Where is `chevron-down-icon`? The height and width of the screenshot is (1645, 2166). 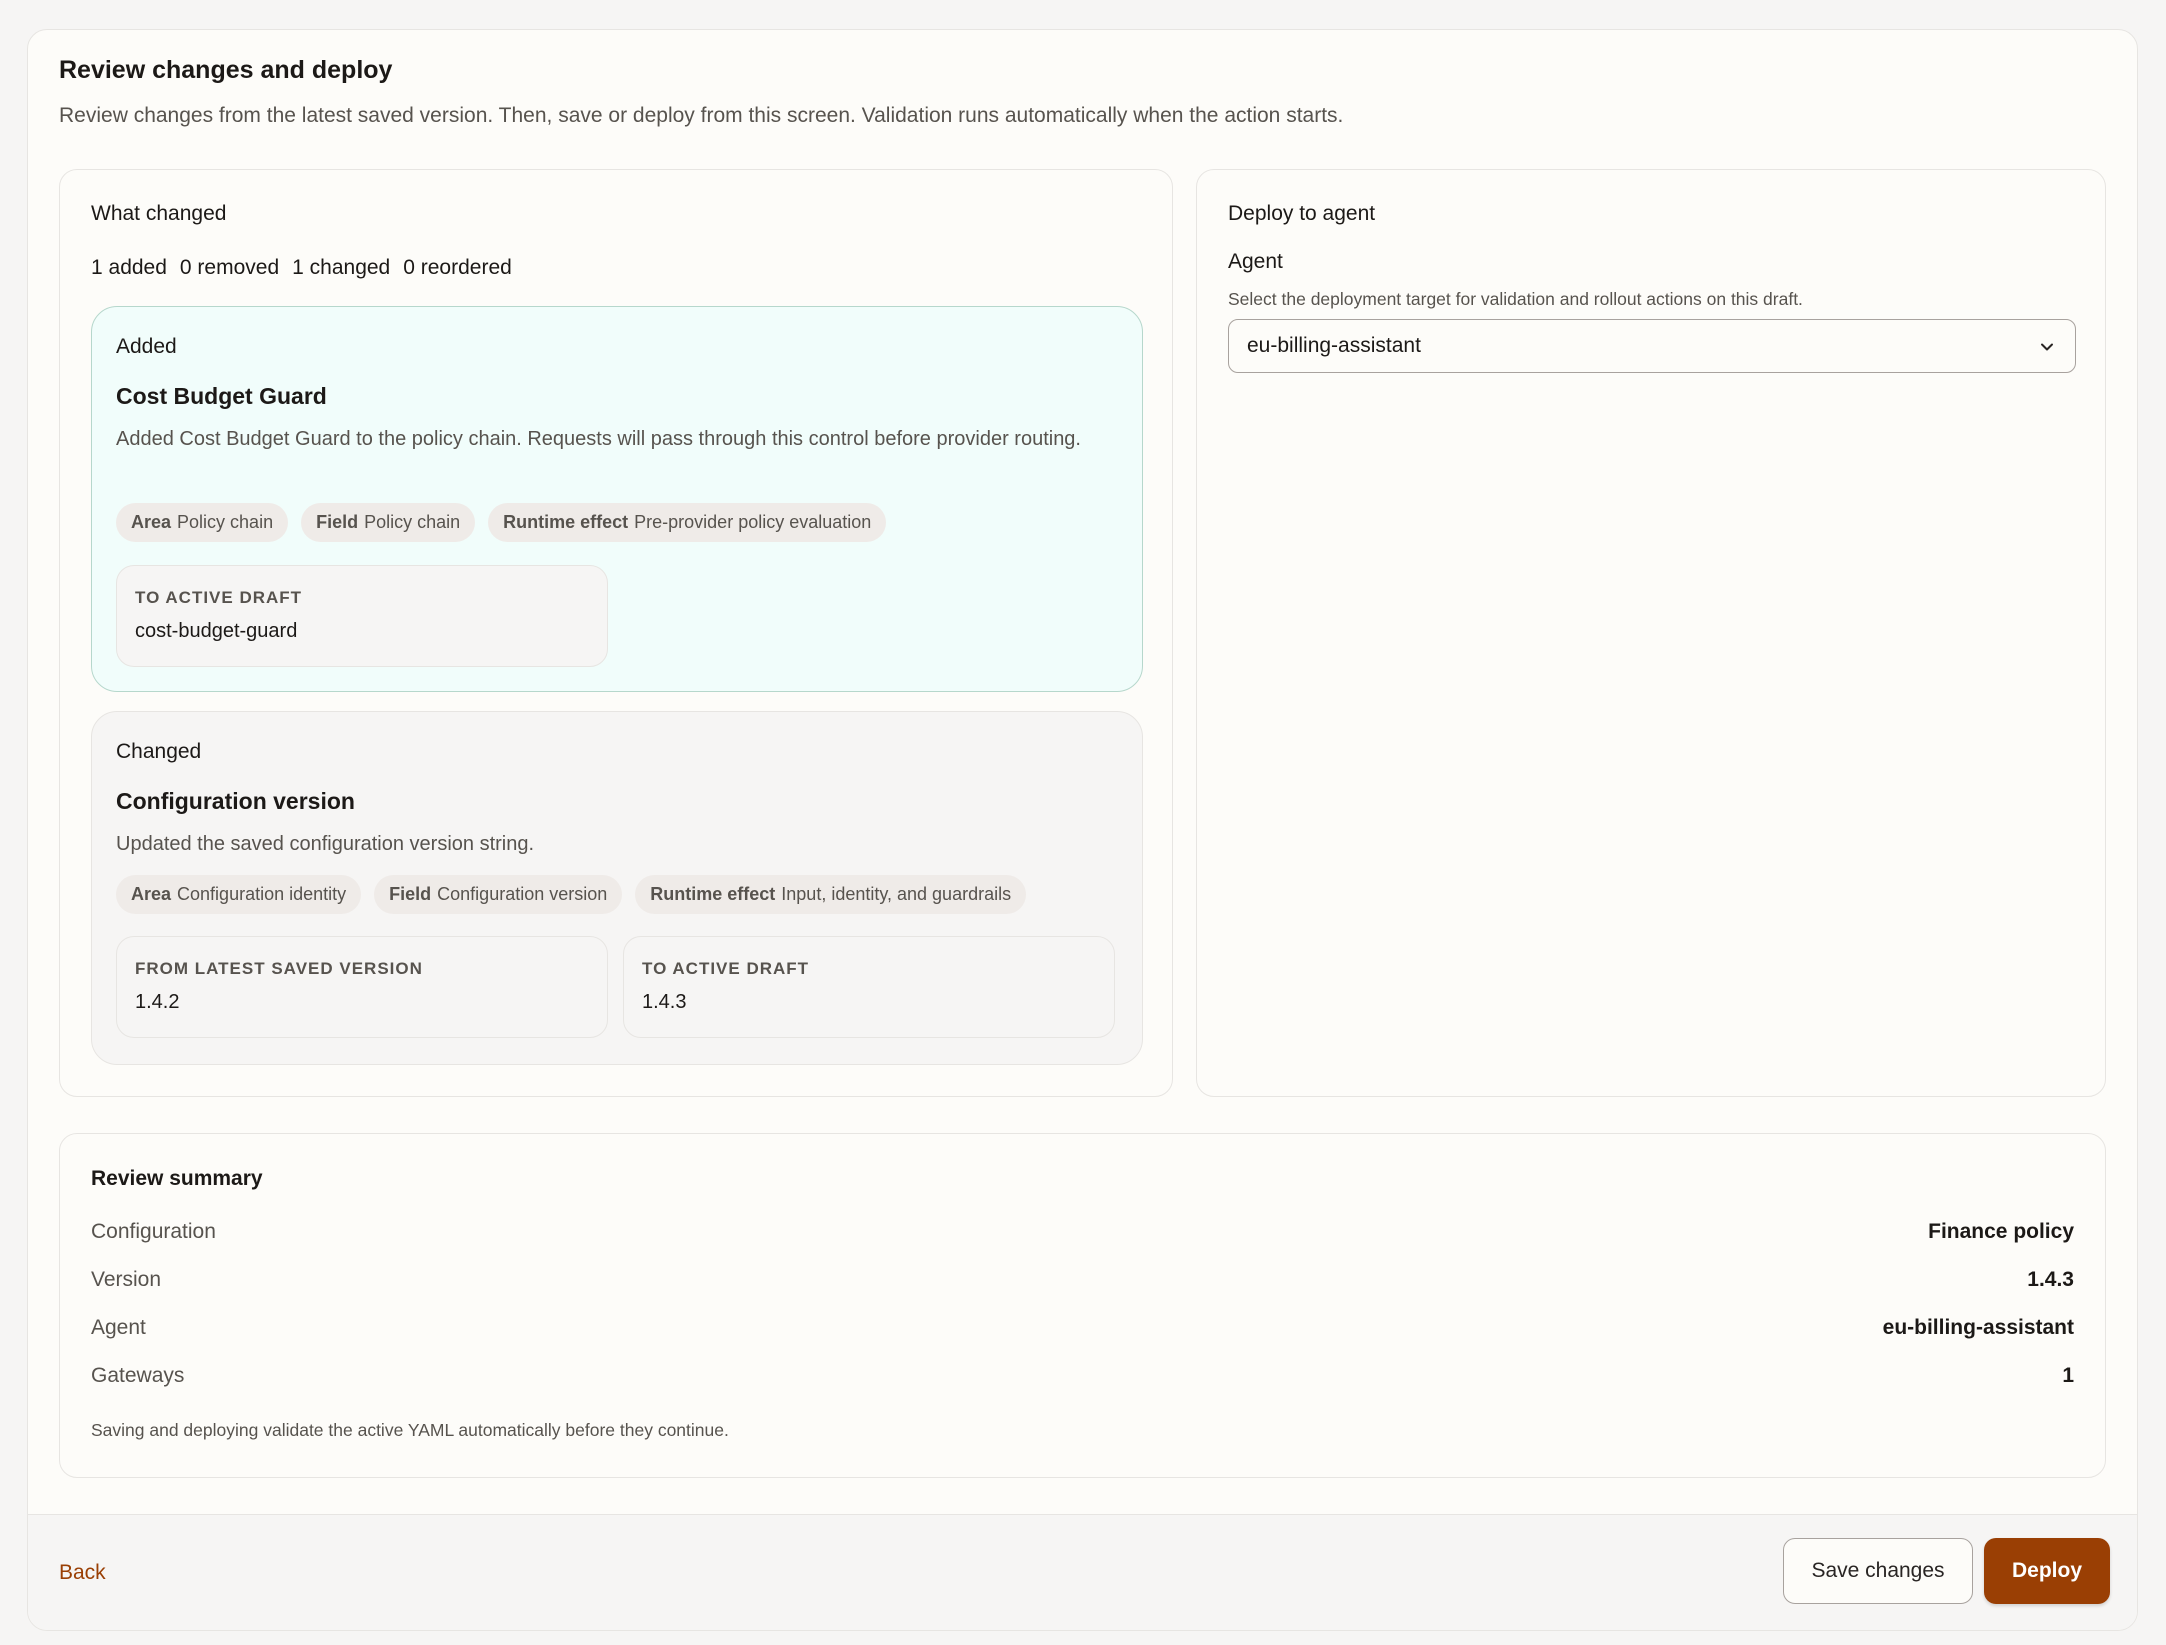 chevron-down-icon is located at coordinates (2047, 347).